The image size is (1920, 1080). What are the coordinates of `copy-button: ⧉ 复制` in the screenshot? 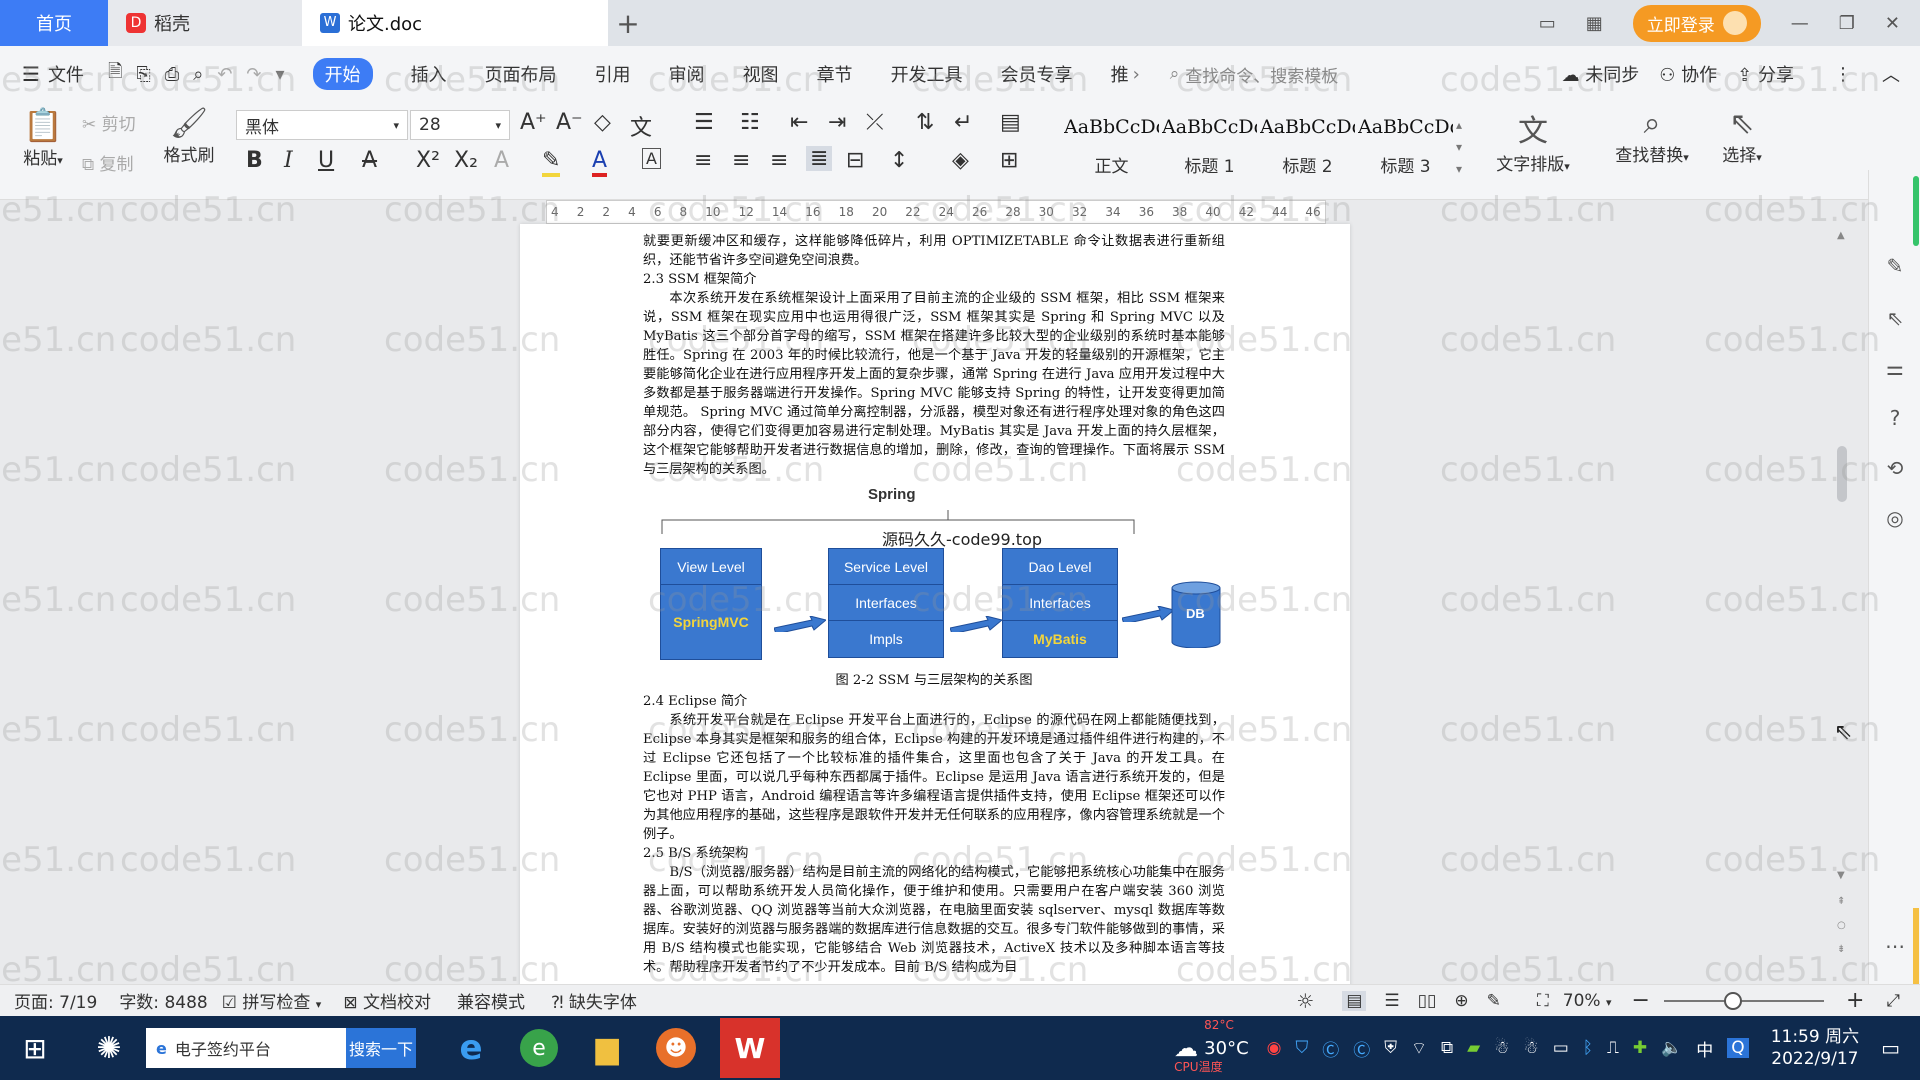 It's located at (108, 162).